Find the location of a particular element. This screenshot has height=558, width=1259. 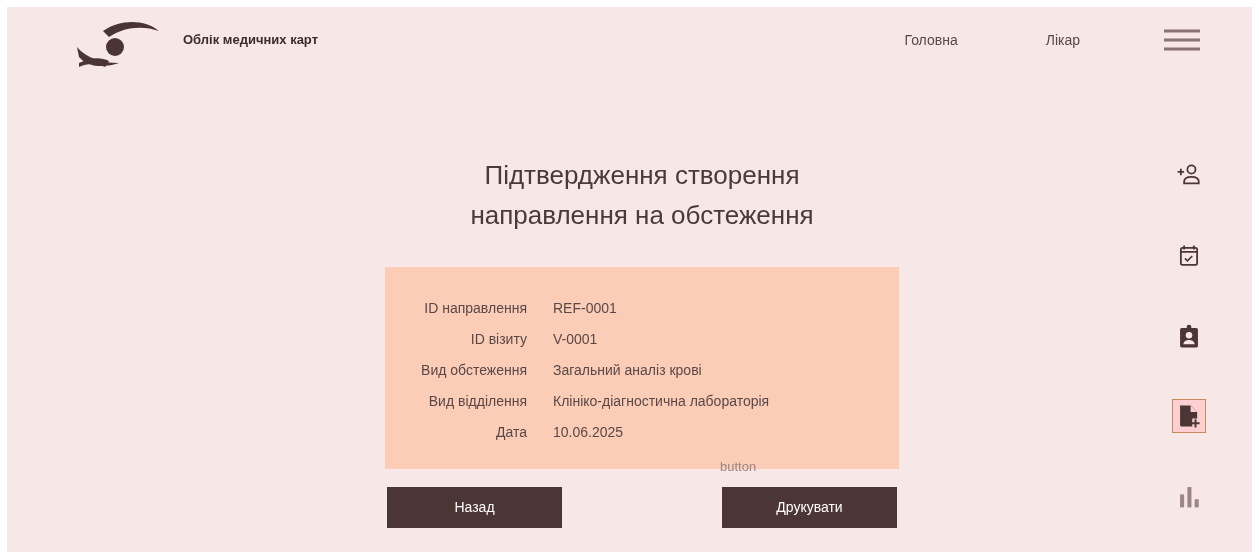

action-button: Назад is located at coordinates (474, 507).